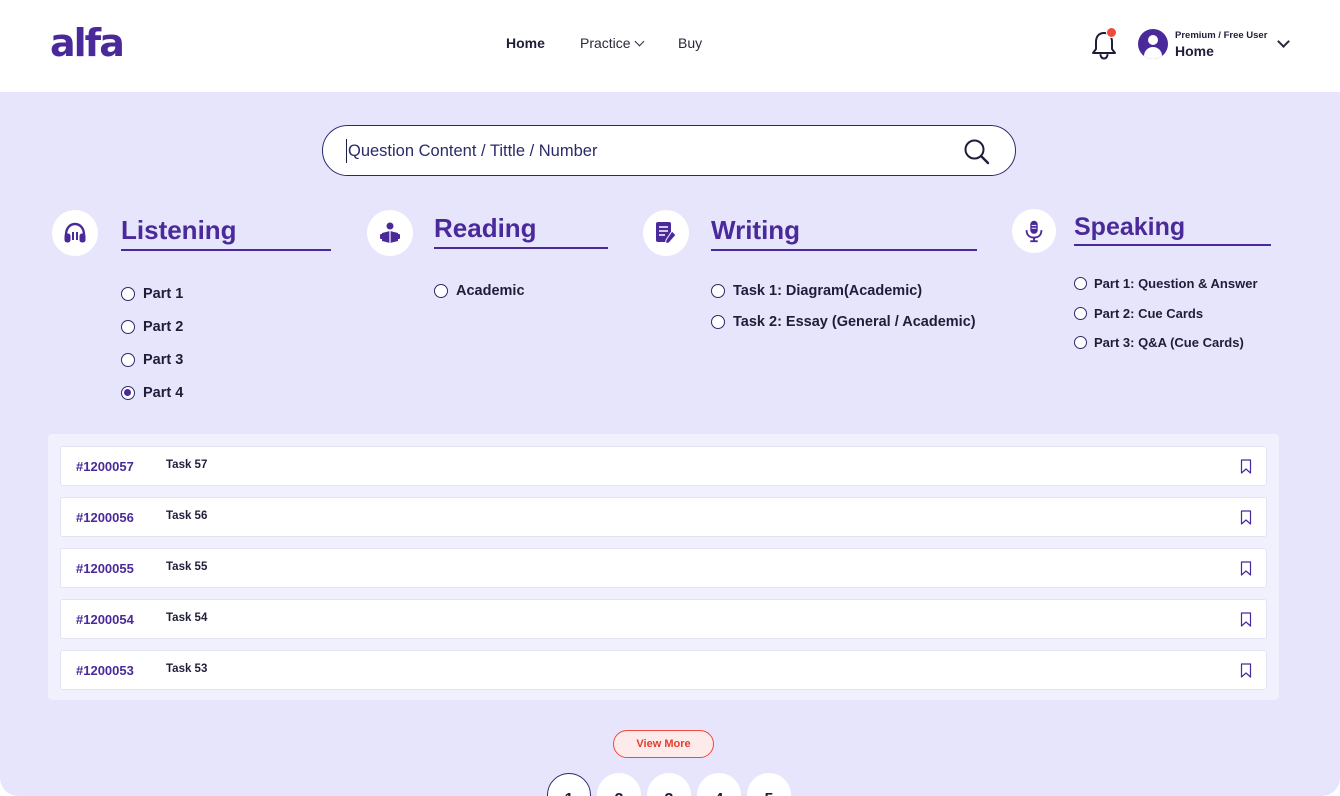  Describe the element at coordinates (1176, 283) in the screenshot. I see `option-label: Part 1: Question & Answer` at that location.